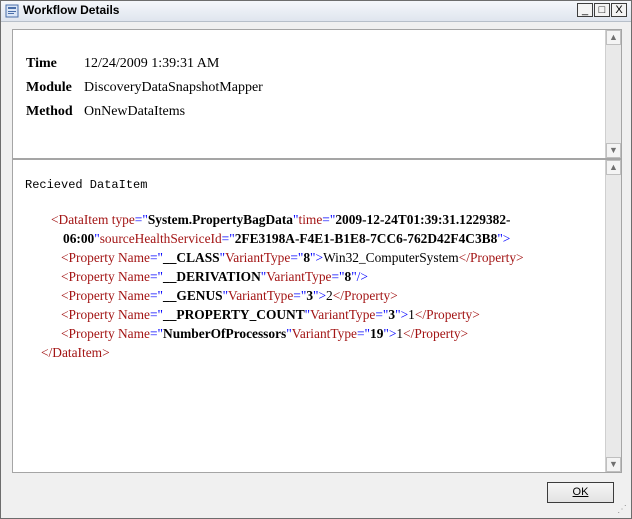  I want to click on xml-symbol: "/>, so click(359, 276).